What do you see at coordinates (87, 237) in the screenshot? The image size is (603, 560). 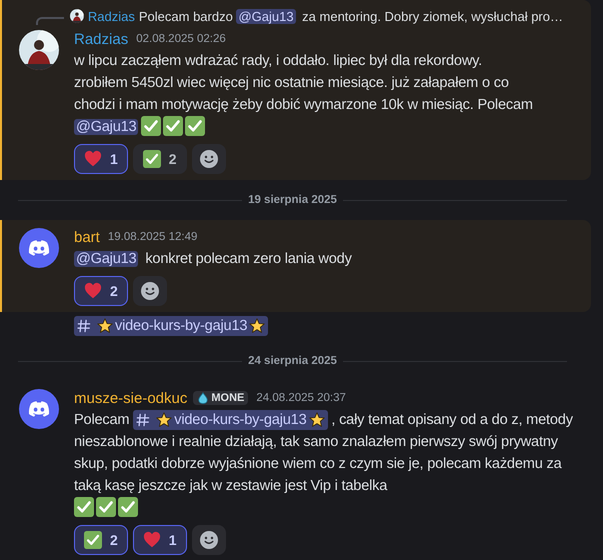 I see `username: bart` at bounding box center [87, 237].